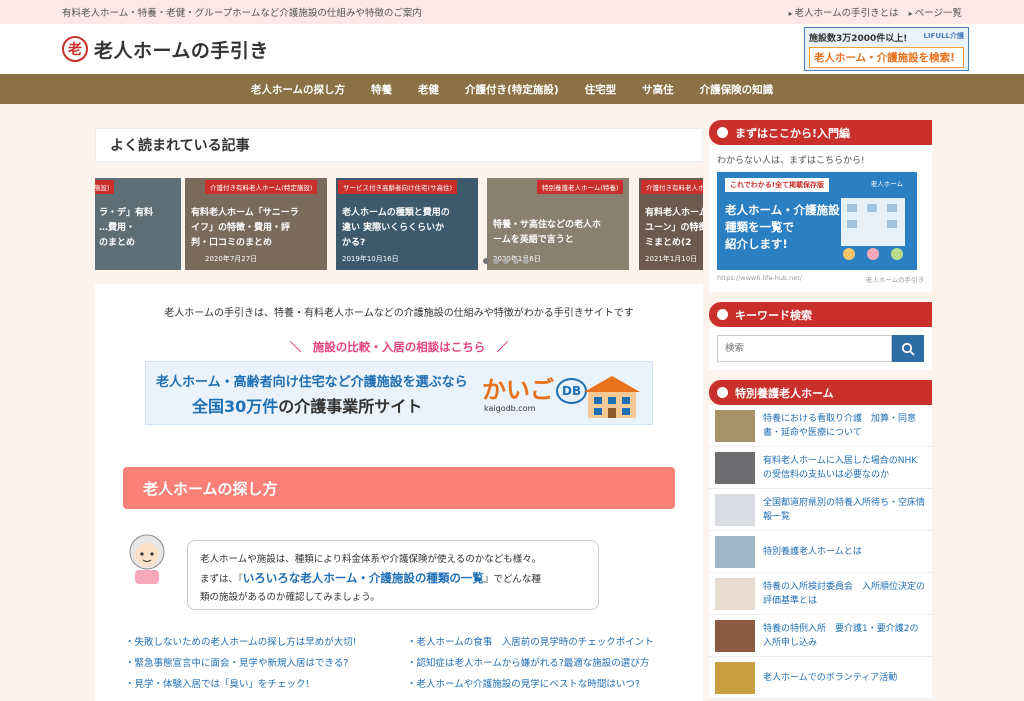 This screenshot has height=701, width=1024. Describe the element at coordinates (601, 89) in the screenshot. I see `nav-item-jutaku: 住宅型` at that location.